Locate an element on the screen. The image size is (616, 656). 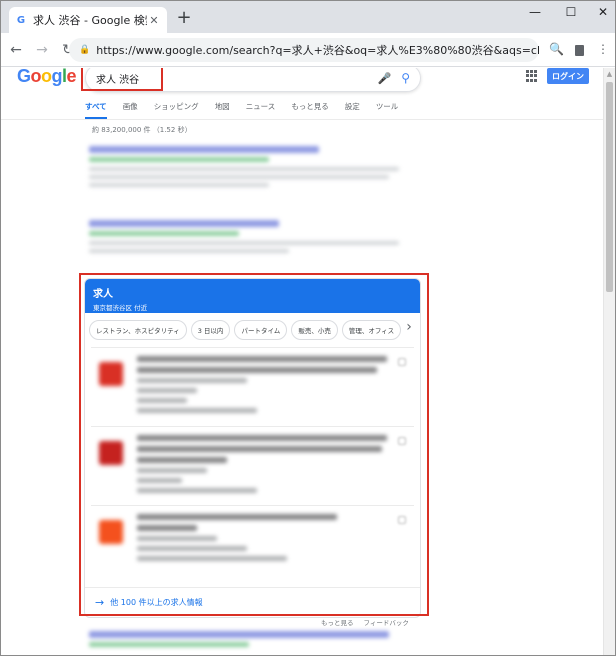
minimize-button: — is located at coordinates (535, 12).